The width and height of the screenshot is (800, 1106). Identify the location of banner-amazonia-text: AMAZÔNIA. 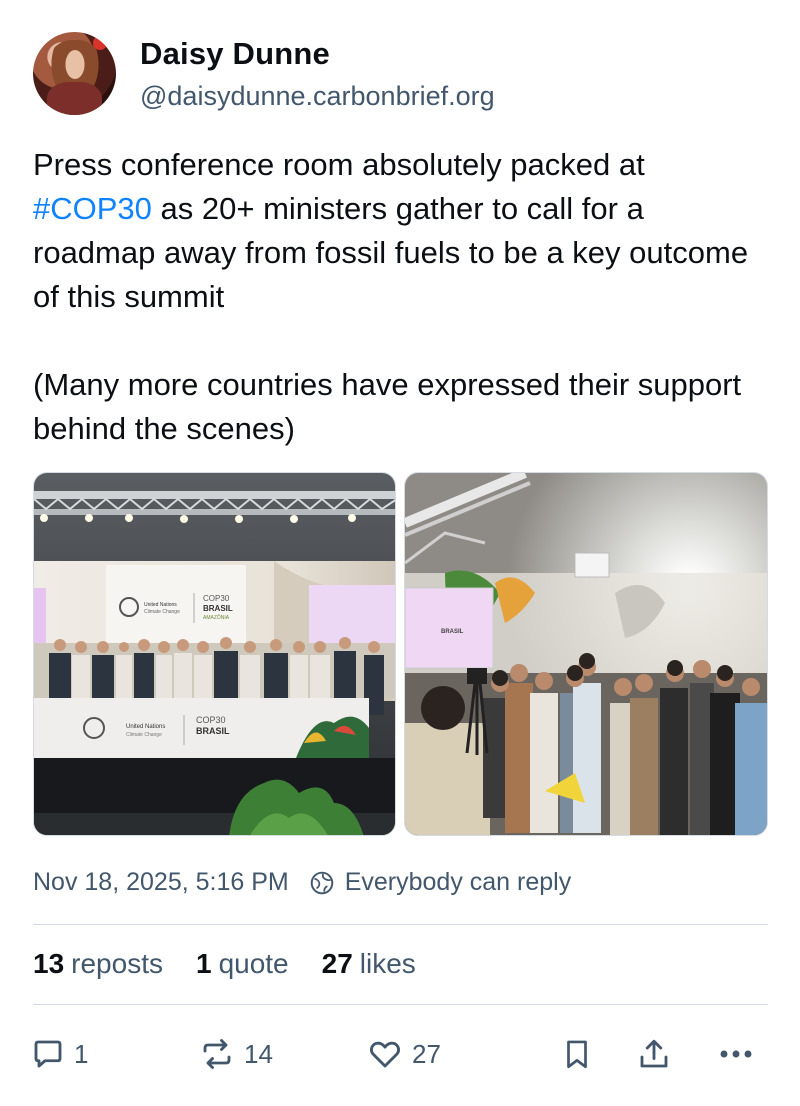
(216, 617).